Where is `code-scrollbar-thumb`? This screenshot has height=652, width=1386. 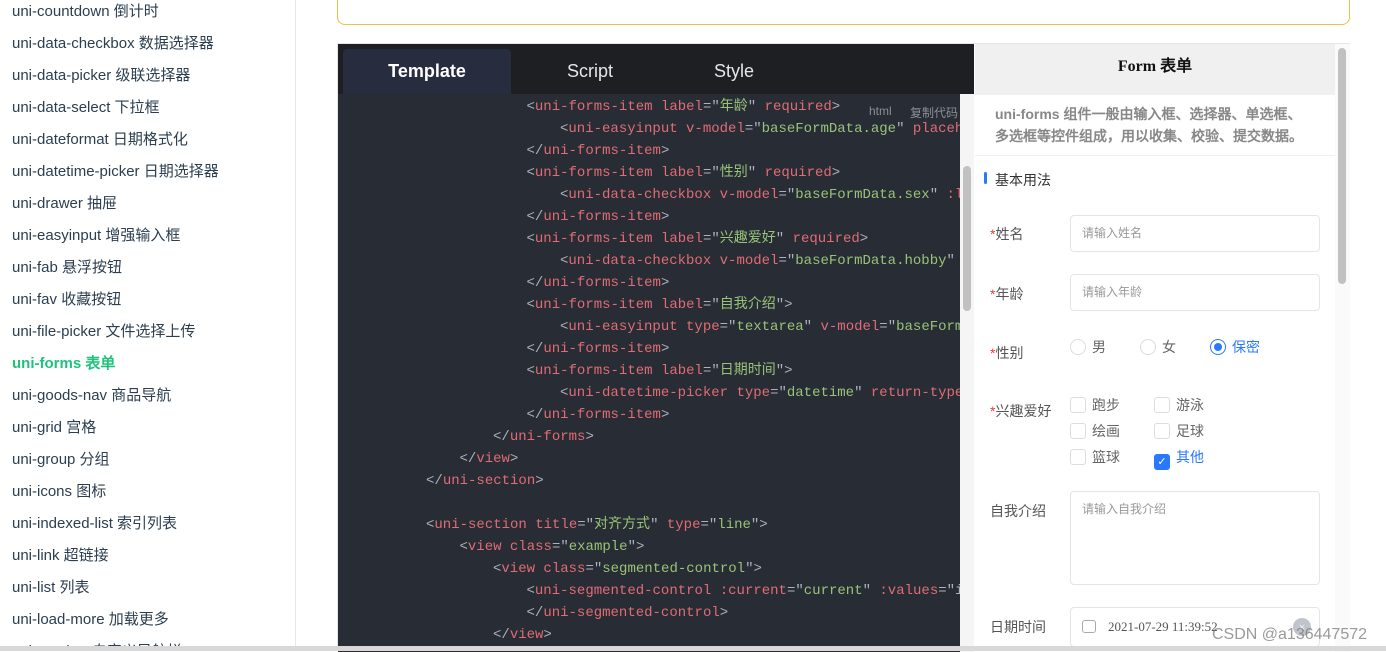
code-scrollbar-thumb is located at coordinates (967, 238).